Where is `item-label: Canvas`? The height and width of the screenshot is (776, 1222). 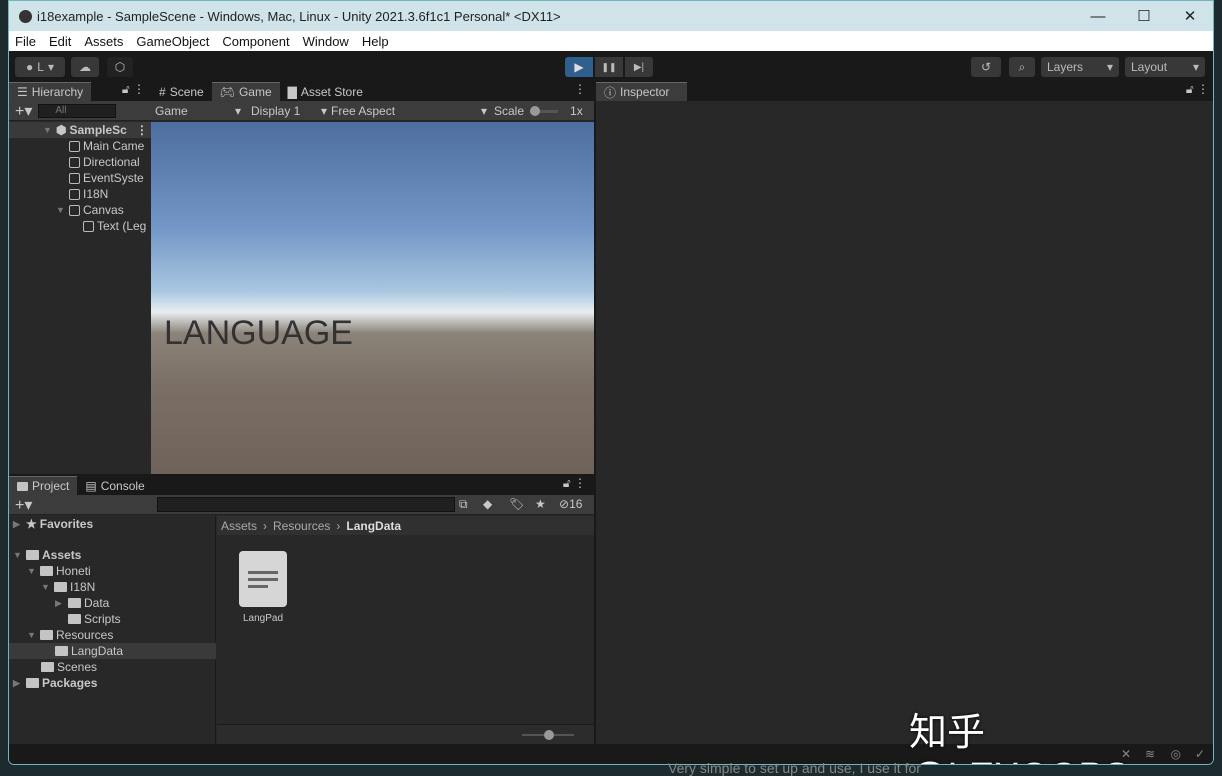 item-label: Canvas is located at coordinates (103, 210).